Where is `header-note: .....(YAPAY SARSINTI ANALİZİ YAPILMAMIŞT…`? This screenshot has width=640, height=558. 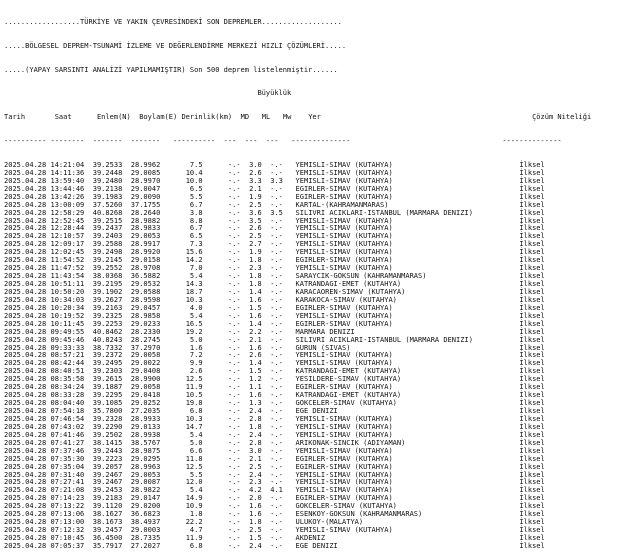 header-note: .....(YAPAY SARSINTI ANALİZİ YAPILMAMIŞT… is located at coordinates (171, 69).